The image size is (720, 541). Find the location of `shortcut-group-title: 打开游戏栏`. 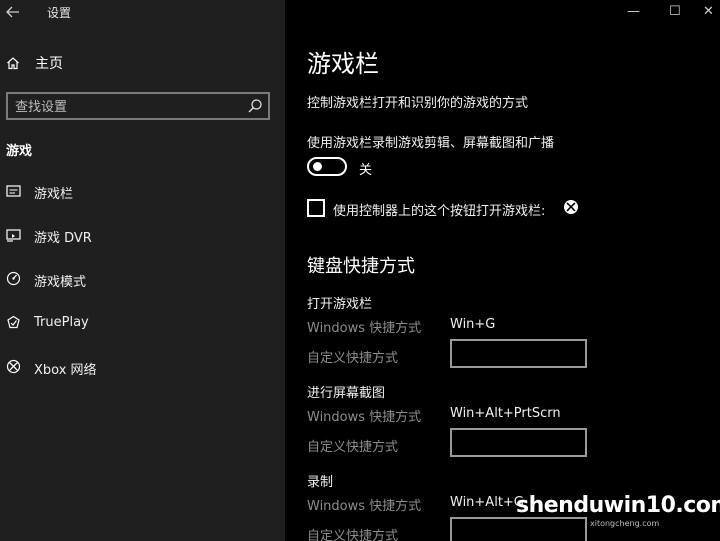

shortcut-group-title: 打开游戏栏 is located at coordinates (340, 304).